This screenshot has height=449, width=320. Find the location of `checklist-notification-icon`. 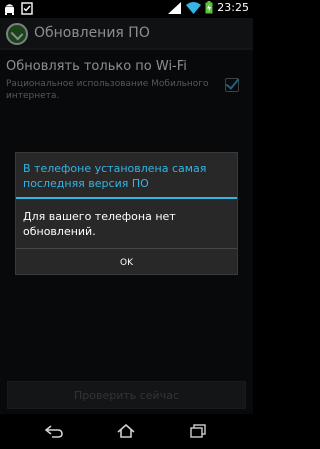

checklist-notification-icon is located at coordinates (27, 8).